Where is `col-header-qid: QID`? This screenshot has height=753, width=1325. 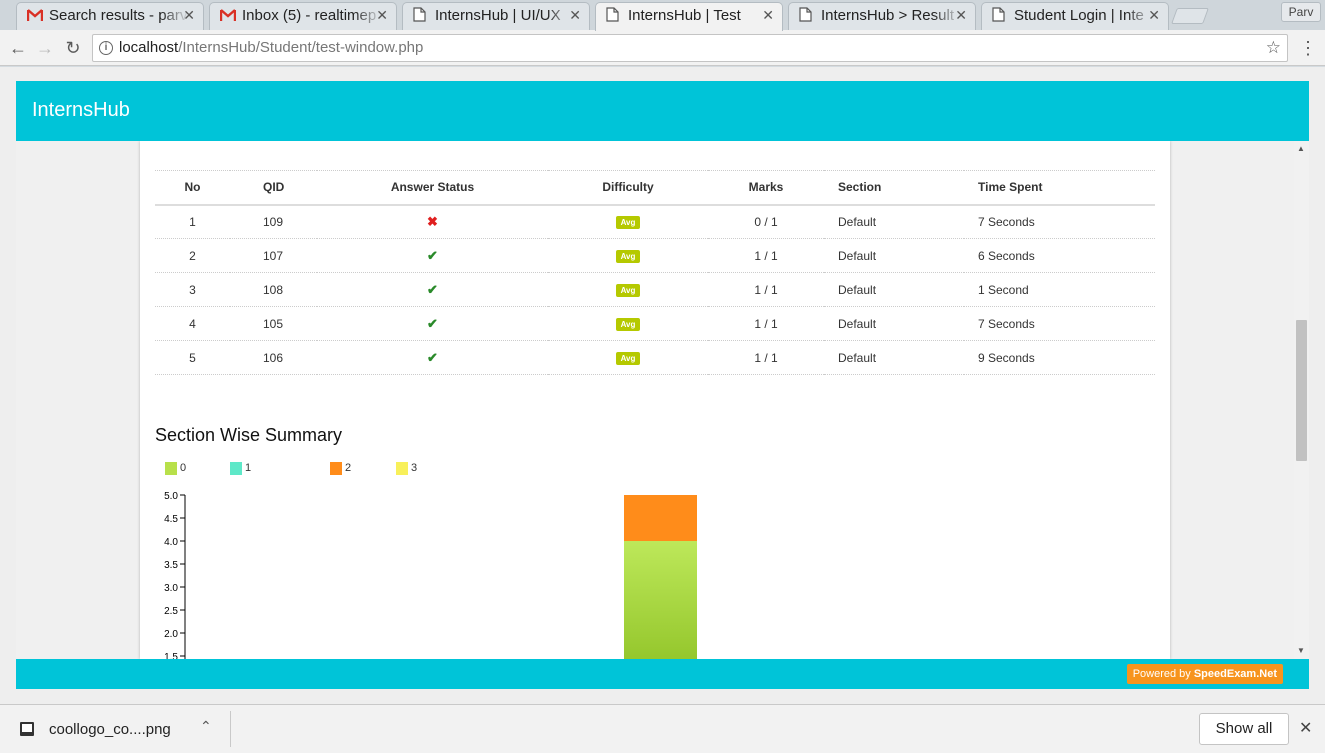 col-header-qid: QID is located at coordinates (273, 188).